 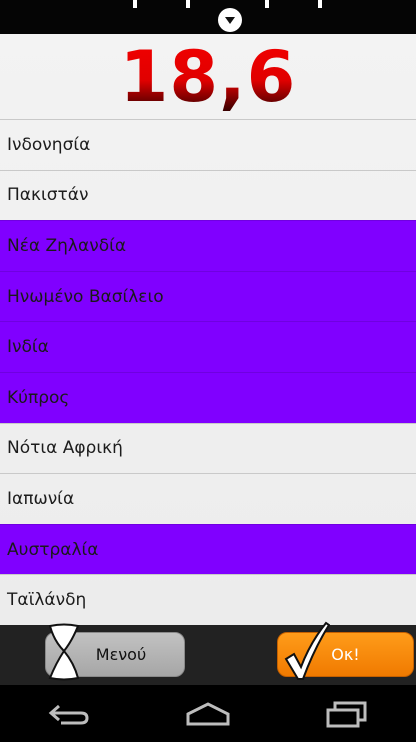 I want to click on list-item-label: Νότια Αφρική, so click(x=65, y=448).